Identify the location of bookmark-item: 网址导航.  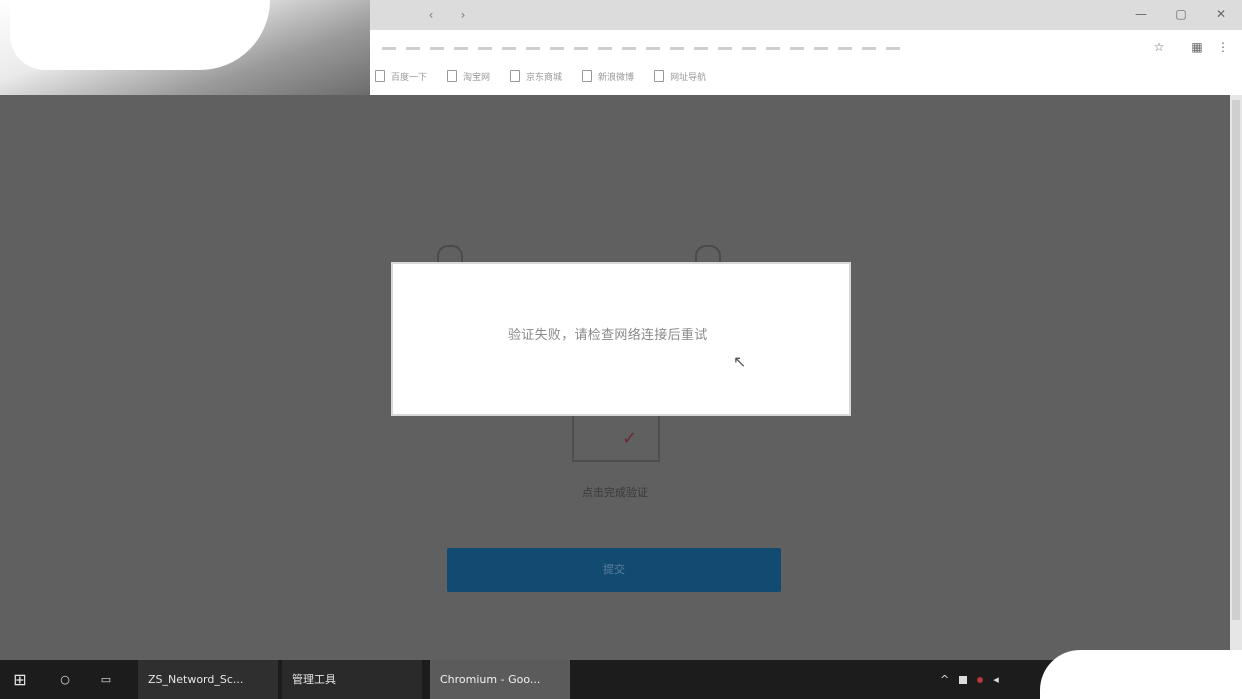
(680, 76).